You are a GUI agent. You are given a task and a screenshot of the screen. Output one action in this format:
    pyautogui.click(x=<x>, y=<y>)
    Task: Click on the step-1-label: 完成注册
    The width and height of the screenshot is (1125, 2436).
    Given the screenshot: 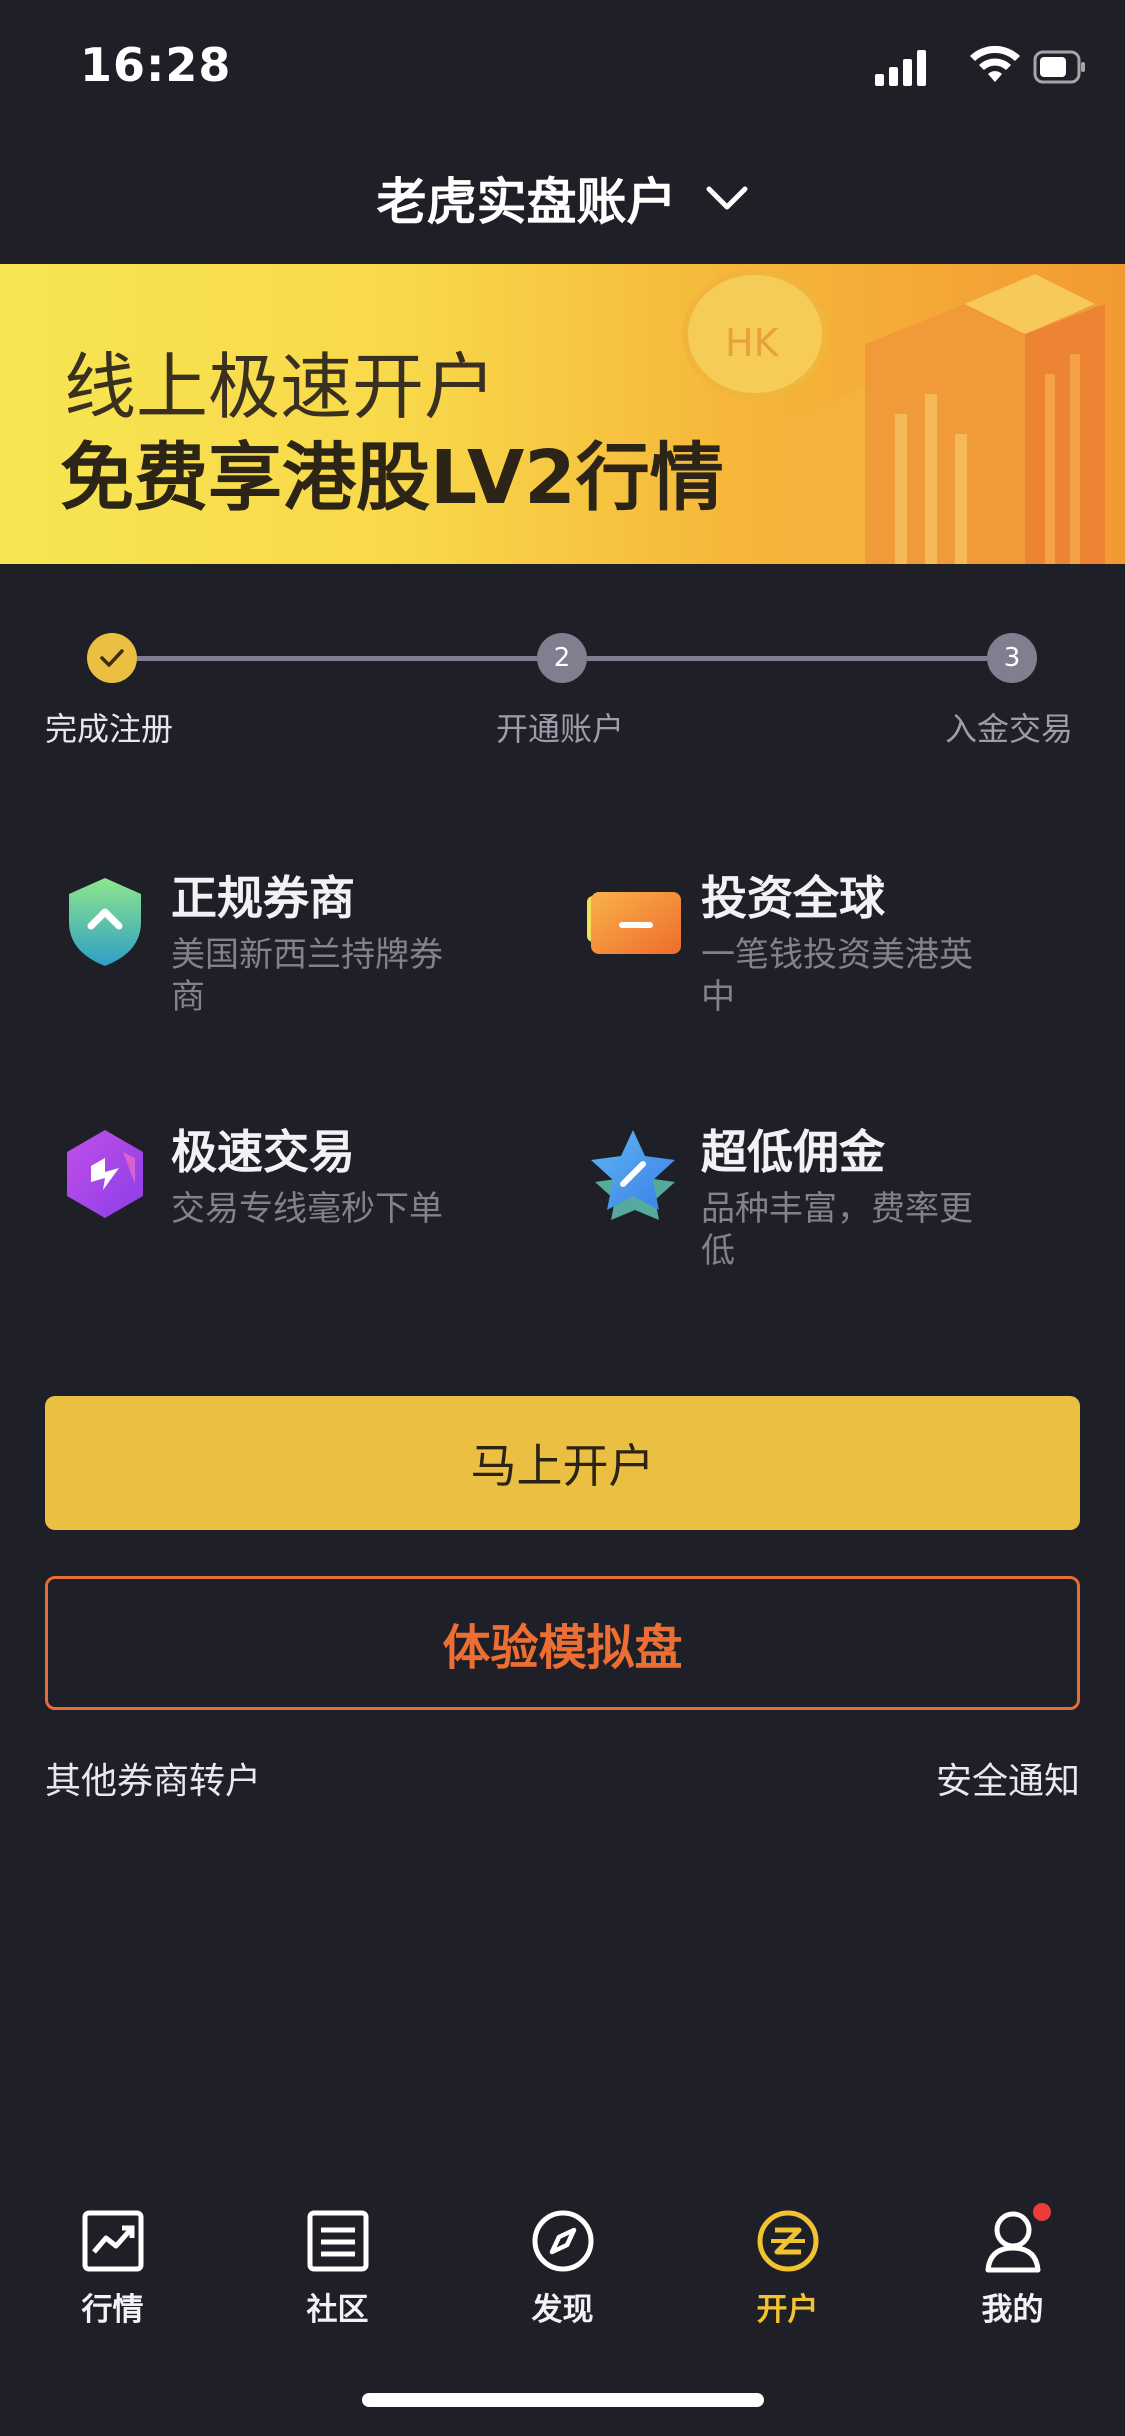 What is the action you would take?
    pyautogui.click(x=109, y=729)
    